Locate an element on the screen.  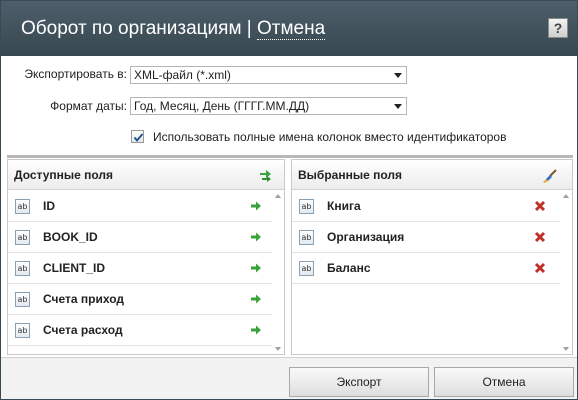
section-divider is located at coordinates (290, 156).